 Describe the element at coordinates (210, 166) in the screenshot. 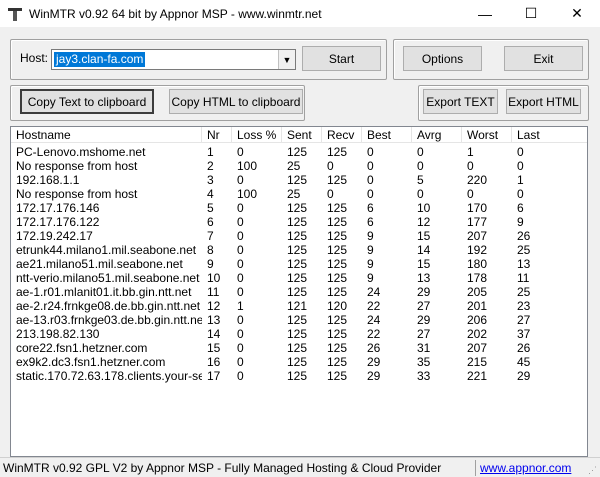

I see `cell-nr: 2` at that location.